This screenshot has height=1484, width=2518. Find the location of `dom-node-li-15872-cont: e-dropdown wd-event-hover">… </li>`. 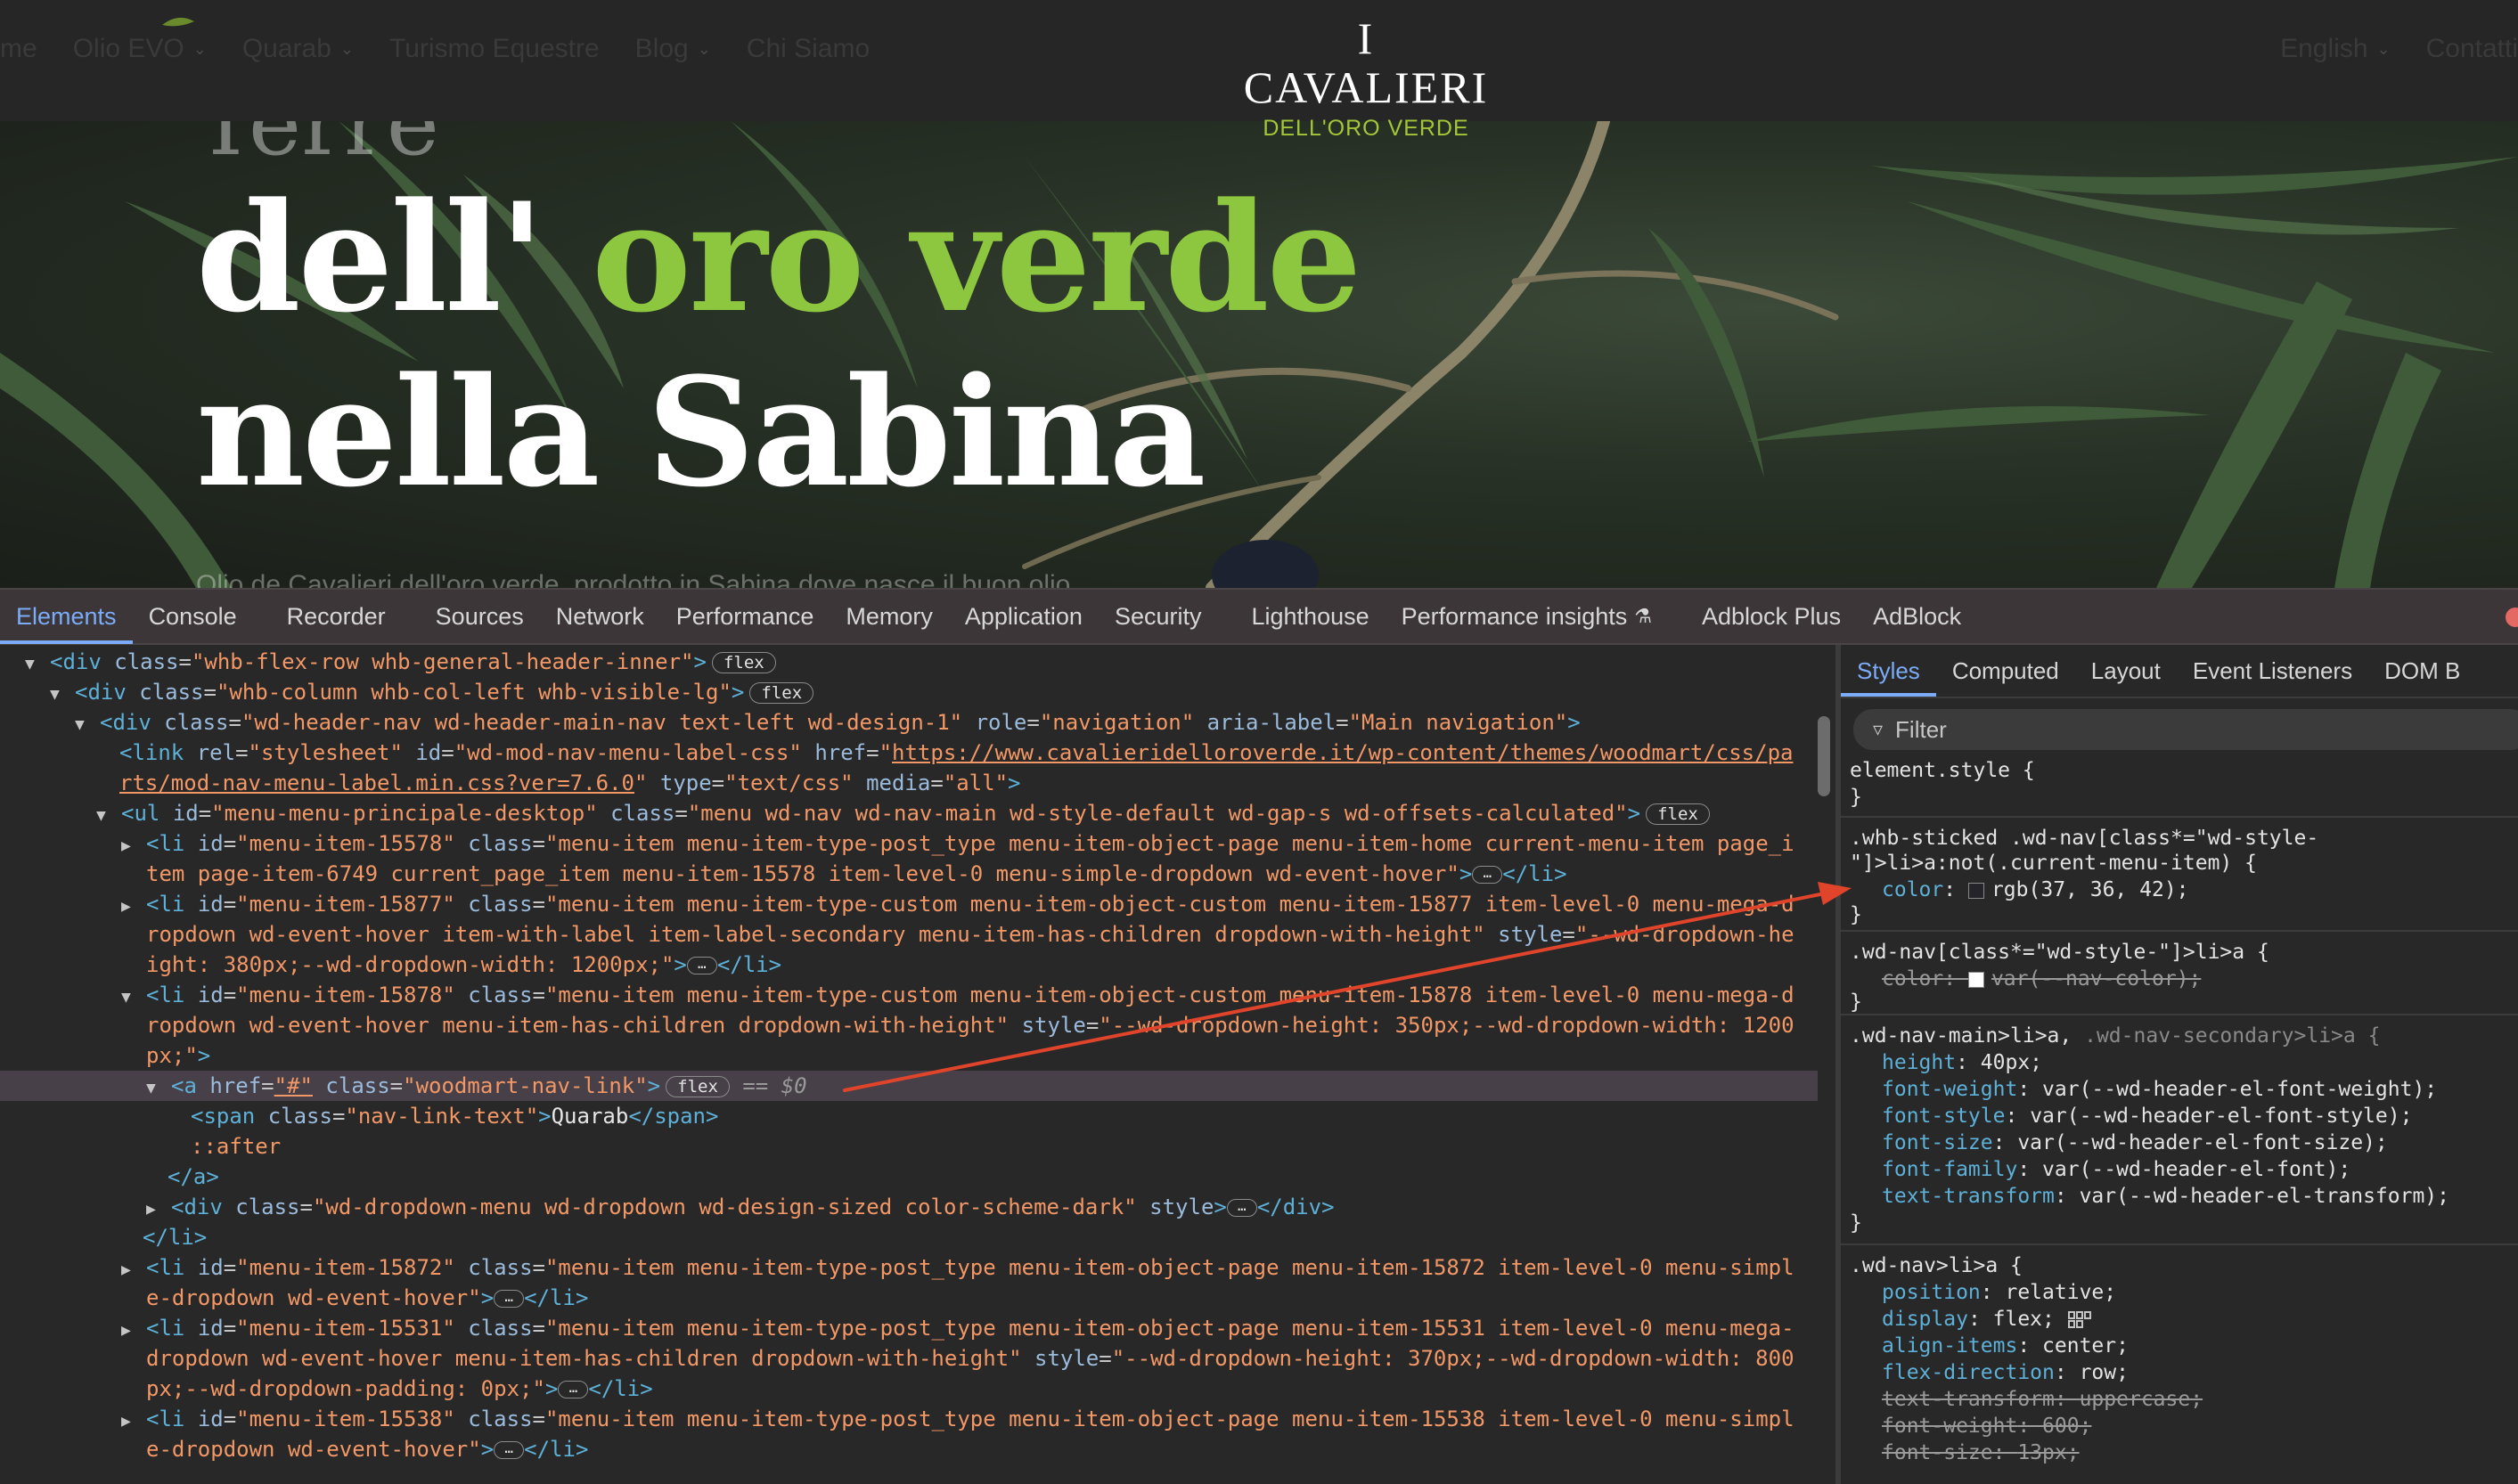

dom-node-li-15872-cont: e-dropdown wd-event-hover">… </li> is located at coordinates (367, 1298).